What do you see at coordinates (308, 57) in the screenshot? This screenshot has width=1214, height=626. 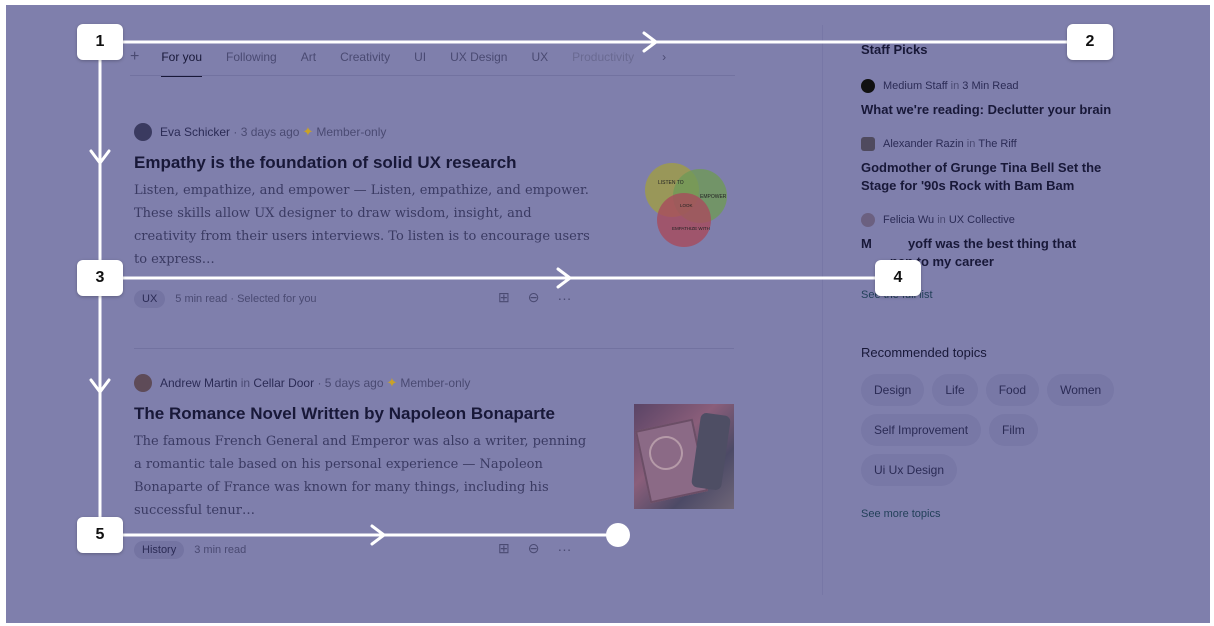 I see `tab-art: Art` at bounding box center [308, 57].